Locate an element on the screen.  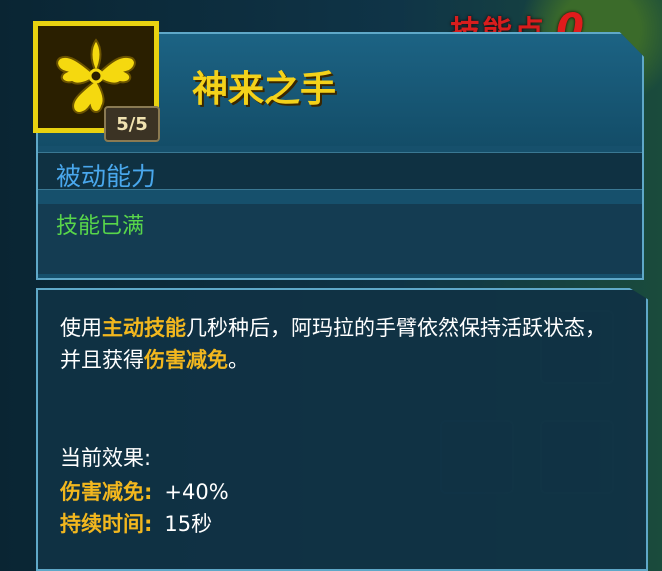
effect-label: 伤害减免: is located at coordinates (106, 492).